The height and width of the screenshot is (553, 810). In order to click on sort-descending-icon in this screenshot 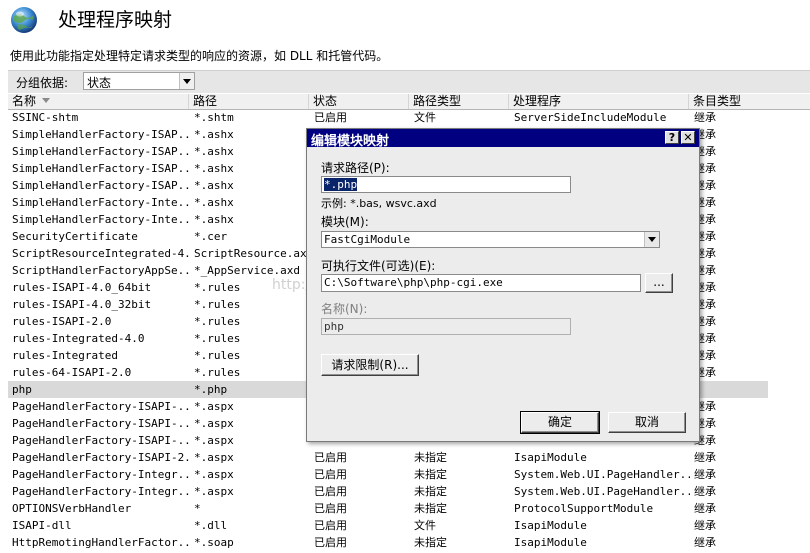, I will do `click(46, 100)`.